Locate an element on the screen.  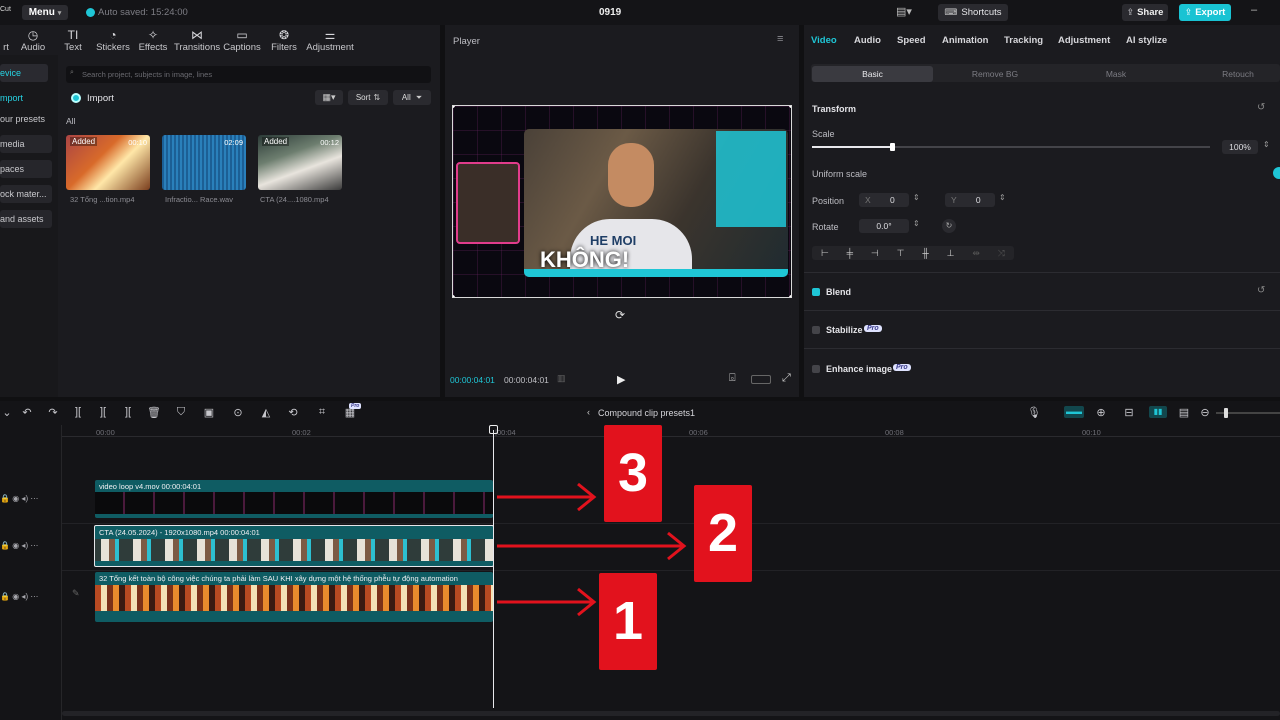
callout-2: 2 is located at coordinates (723, 533).